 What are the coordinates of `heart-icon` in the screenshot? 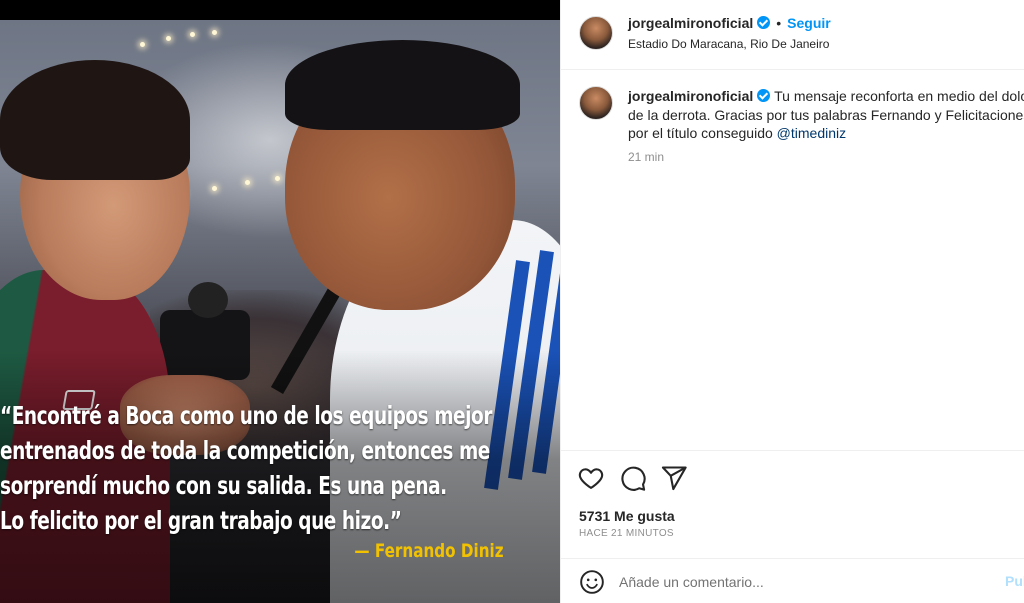 It's located at (591, 478).